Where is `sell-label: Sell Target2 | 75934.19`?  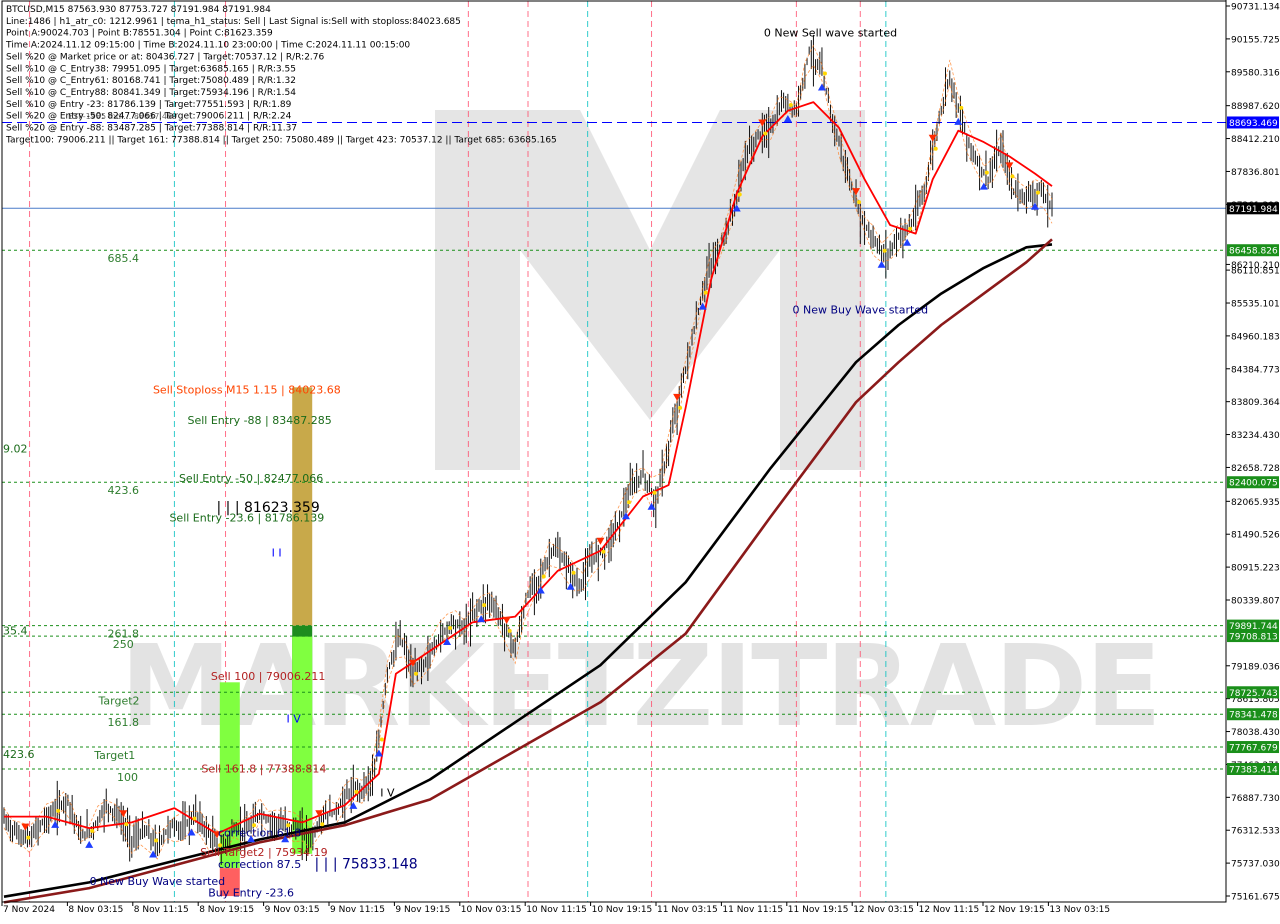
sell-label: Sell Target2 | 75934.19 is located at coordinates (264, 852).